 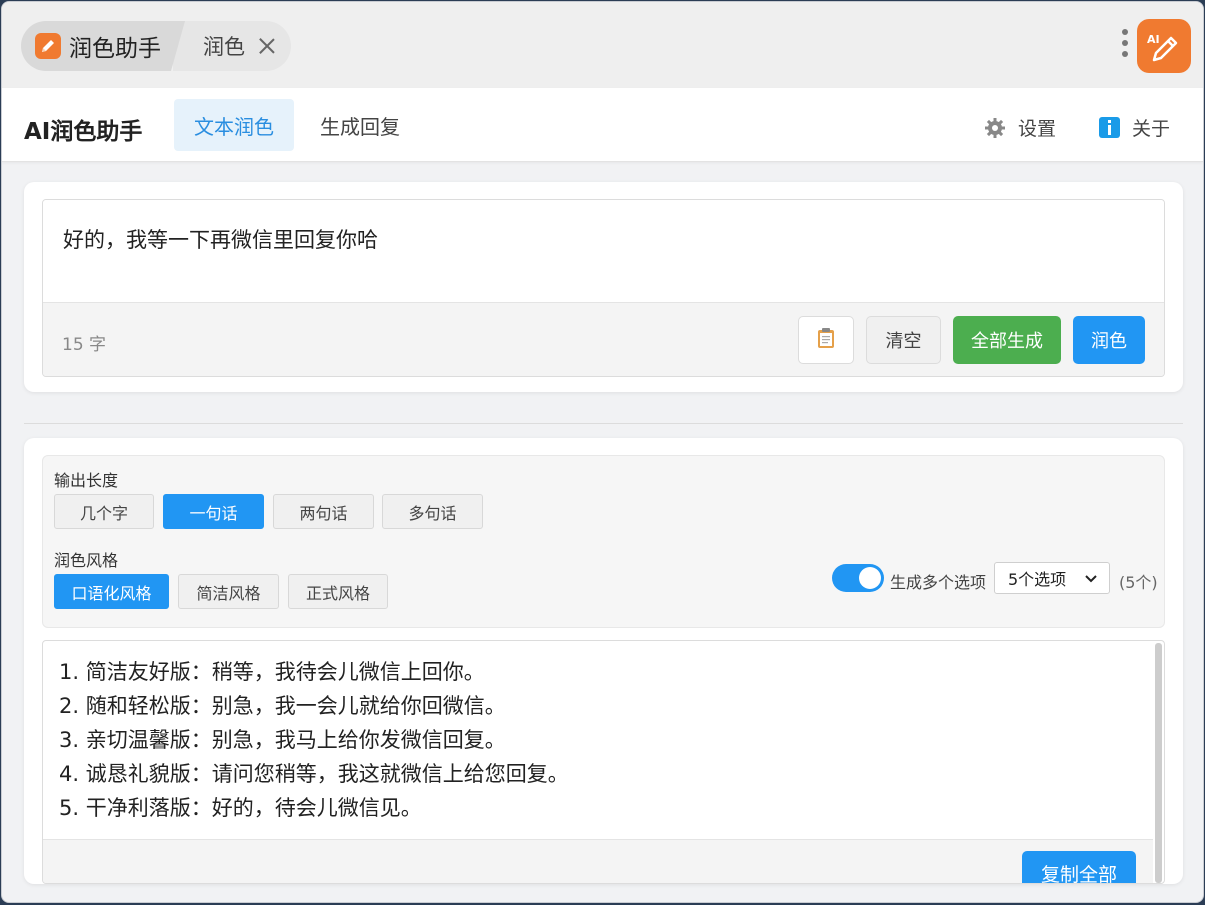 I want to click on title-bar: 润色助手 润色 AI, so click(x=602, y=45).